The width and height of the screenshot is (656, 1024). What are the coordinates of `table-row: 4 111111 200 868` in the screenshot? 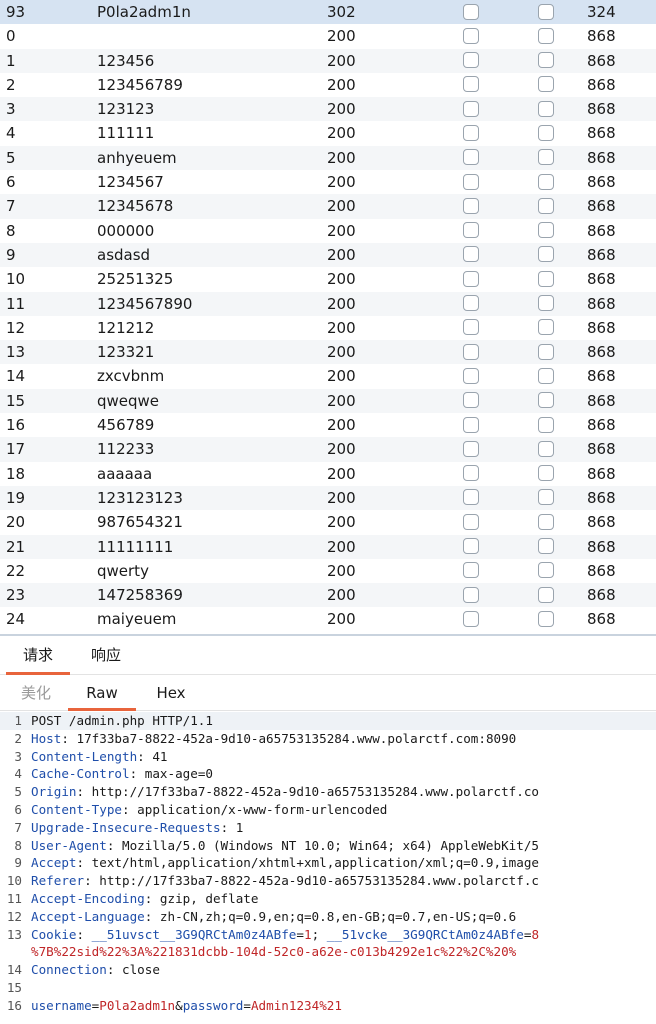 It's located at (328, 133).